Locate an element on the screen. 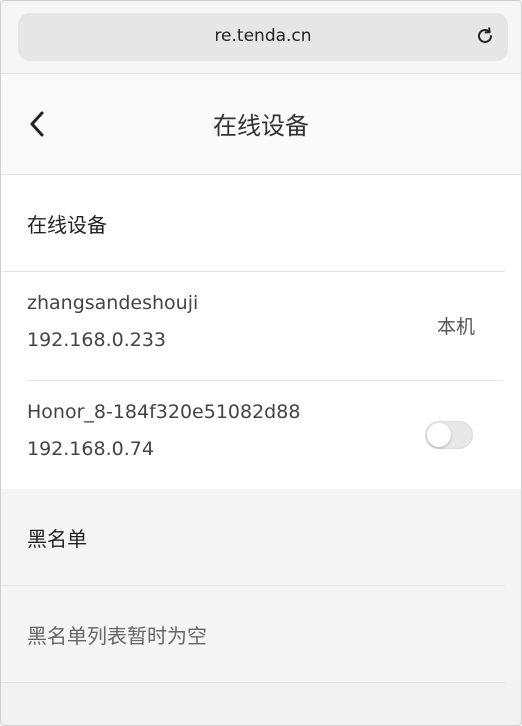 This screenshot has height=726, width=522. this-device-label: 本机 is located at coordinates (455, 327).